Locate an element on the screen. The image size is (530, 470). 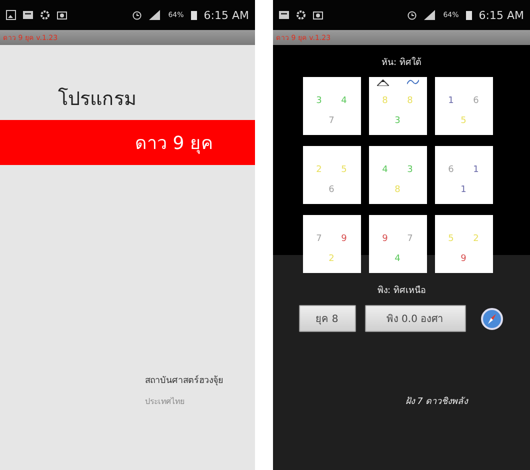
mountain-icon is located at coordinates (382, 82).